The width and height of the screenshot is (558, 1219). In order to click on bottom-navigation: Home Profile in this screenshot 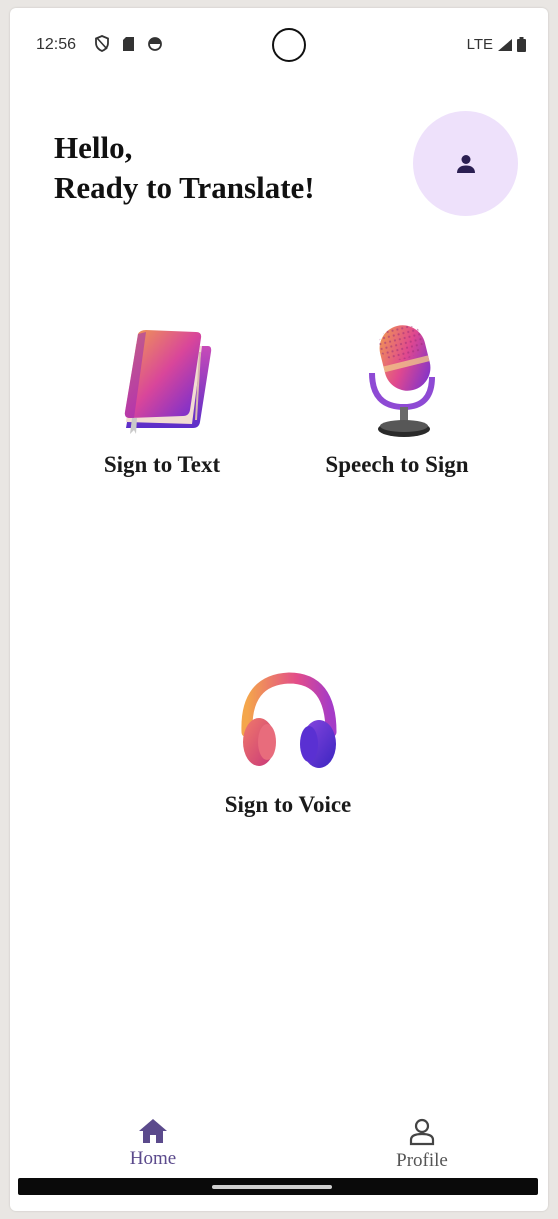, I will do `click(279, 1144)`.